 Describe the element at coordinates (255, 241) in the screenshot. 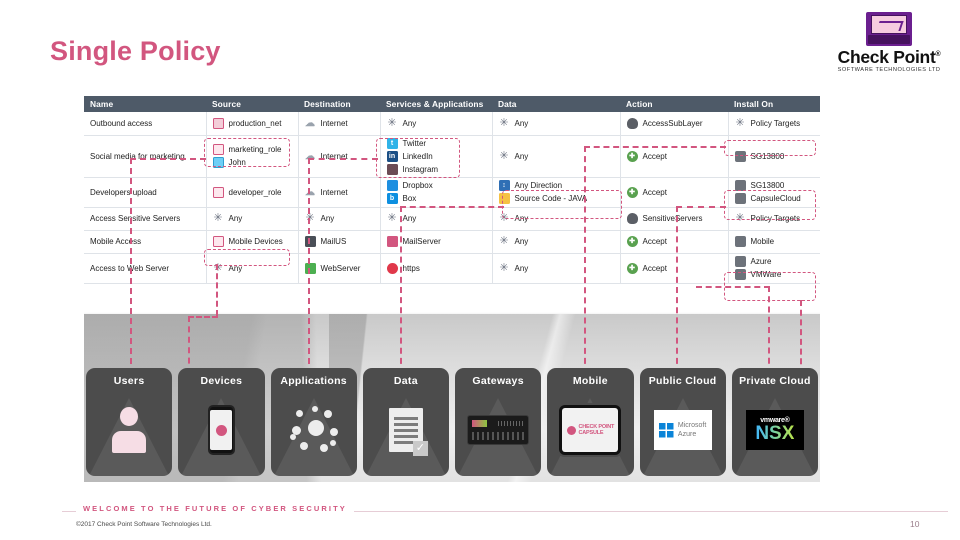

I see `cell-item: Mobile Devices` at that location.